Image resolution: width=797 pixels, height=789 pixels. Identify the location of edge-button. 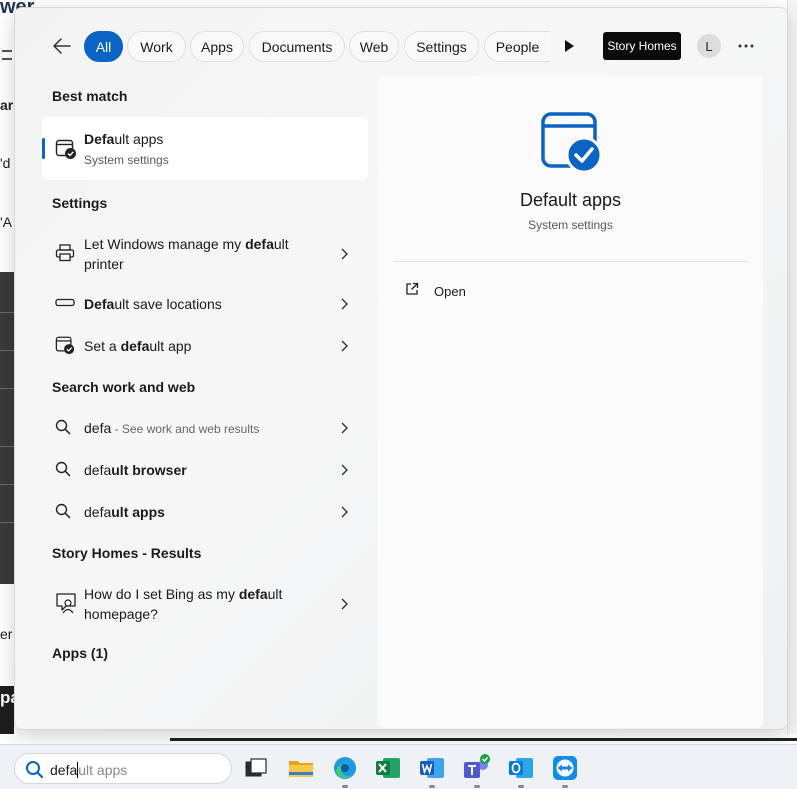
(345, 770).